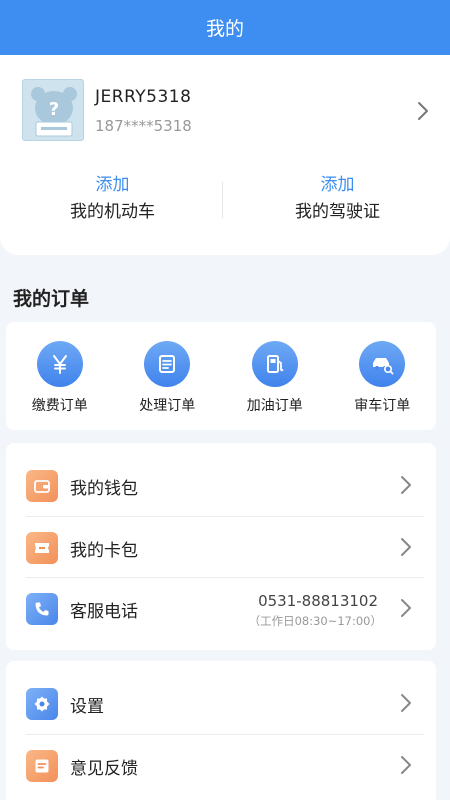  I want to click on bear-placeholder-icon: ?, so click(54, 112).